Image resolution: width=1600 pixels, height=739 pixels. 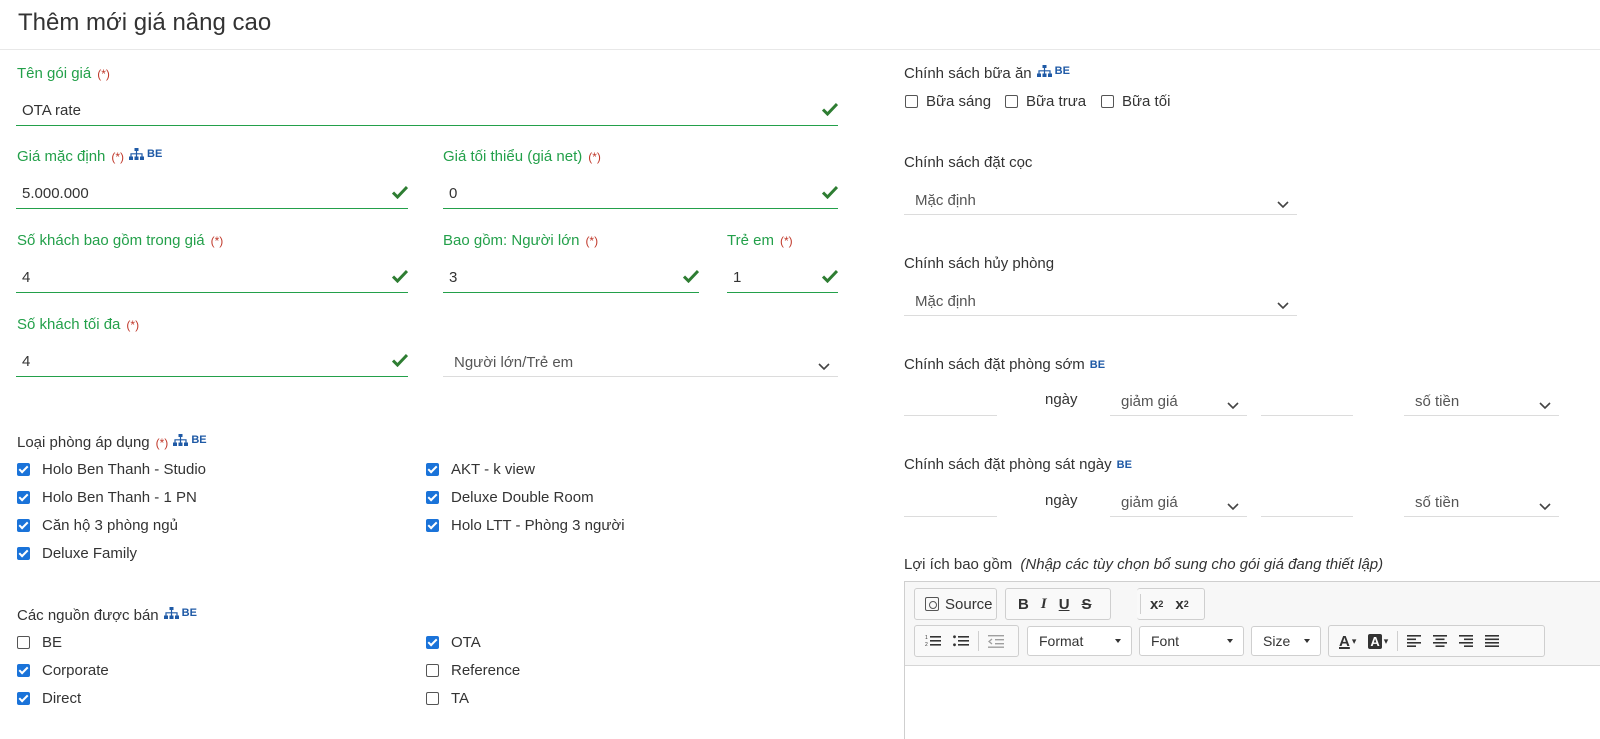 I want to click on align-justify-icon, so click(x=1492, y=641).